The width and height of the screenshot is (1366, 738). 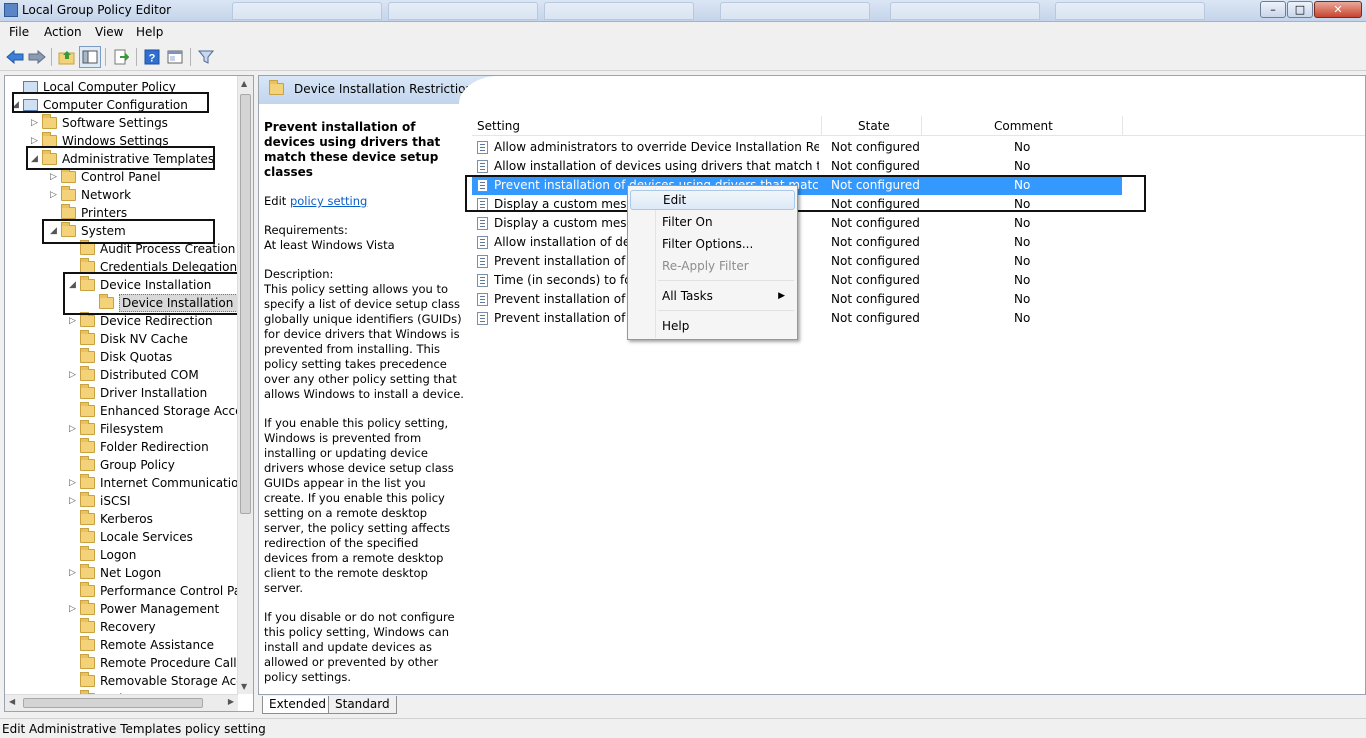 What do you see at coordinates (726, 280) in the screenshot?
I see `menu-separator` at bounding box center [726, 280].